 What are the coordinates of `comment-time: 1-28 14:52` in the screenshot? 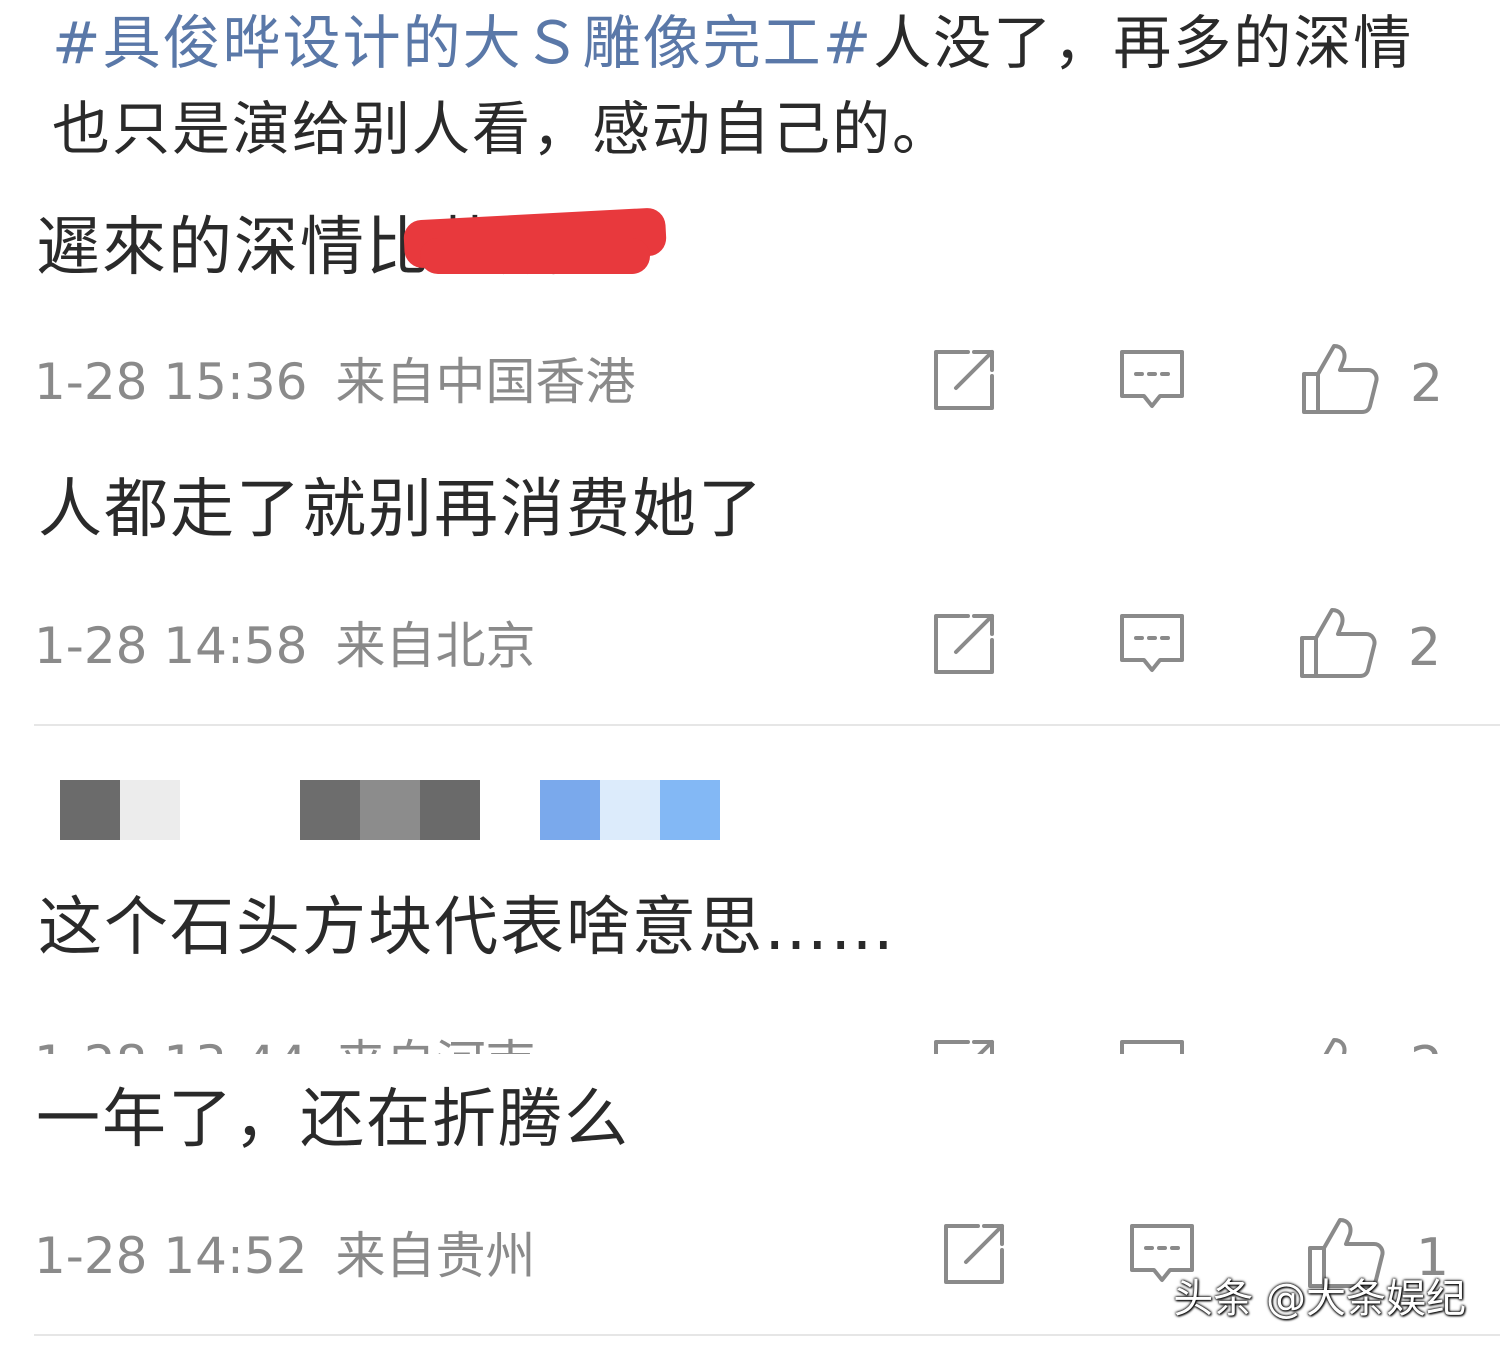 It's located at (171, 1256).